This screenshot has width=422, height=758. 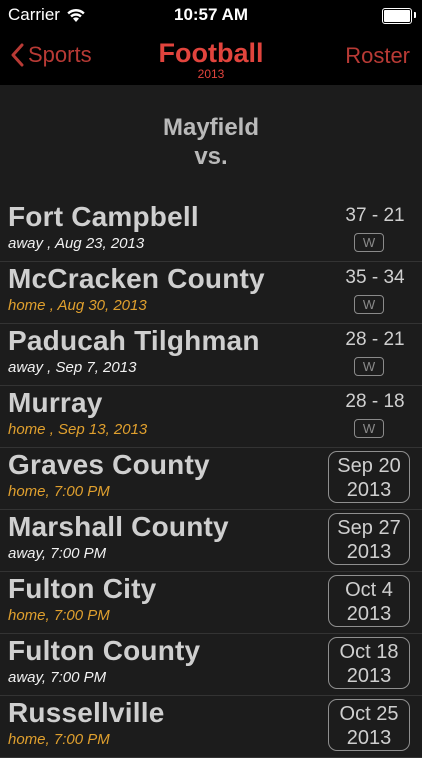 What do you see at coordinates (78, 429) in the screenshot?
I see `game-details: home , Sep 13, 2013` at bounding box center [78, 429].